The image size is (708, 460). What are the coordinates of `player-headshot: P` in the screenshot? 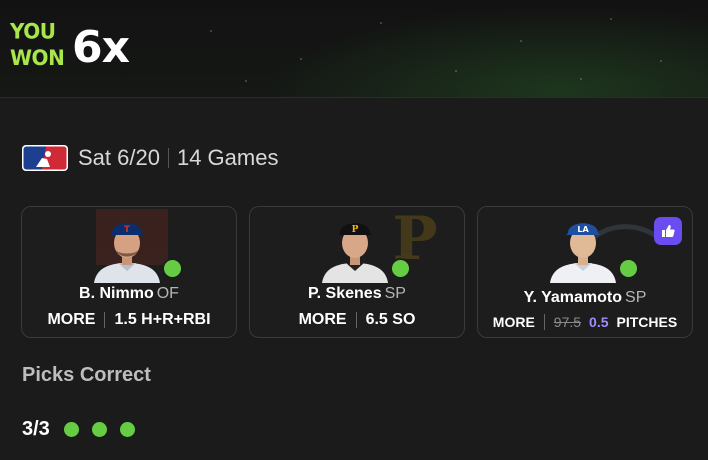 It's located at (355, 253).